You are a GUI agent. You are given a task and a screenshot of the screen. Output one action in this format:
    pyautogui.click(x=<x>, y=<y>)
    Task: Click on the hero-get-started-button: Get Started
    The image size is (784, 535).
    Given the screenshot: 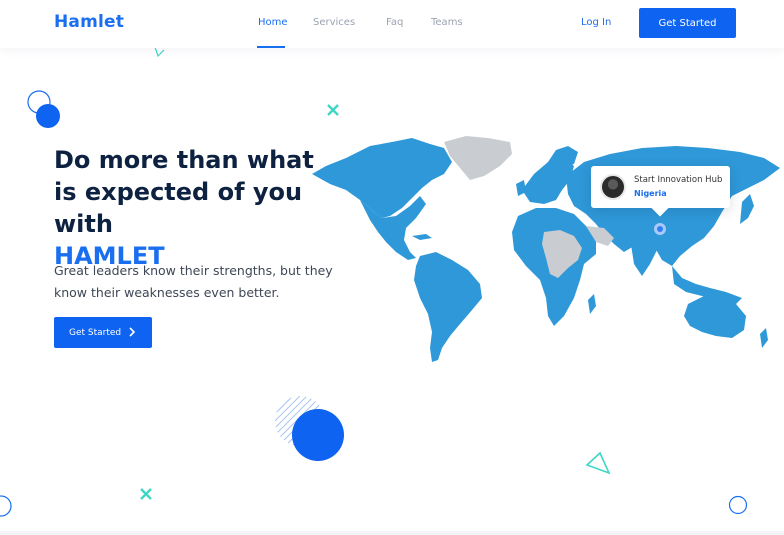 What is the action you would take?
    pyautogui.click(x=103, y=332)
    